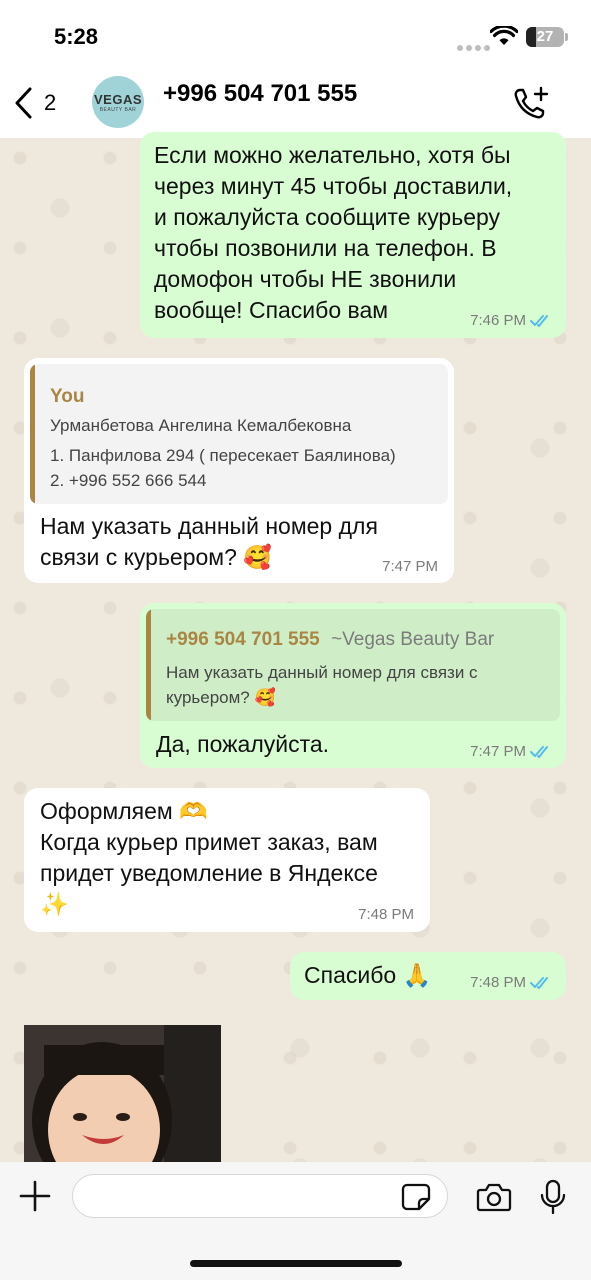 This screenshot has width=591, height=1280. Describe the element at coordinates (531, 102) in the screenshot. I see `phone-plus-icon` at that location.